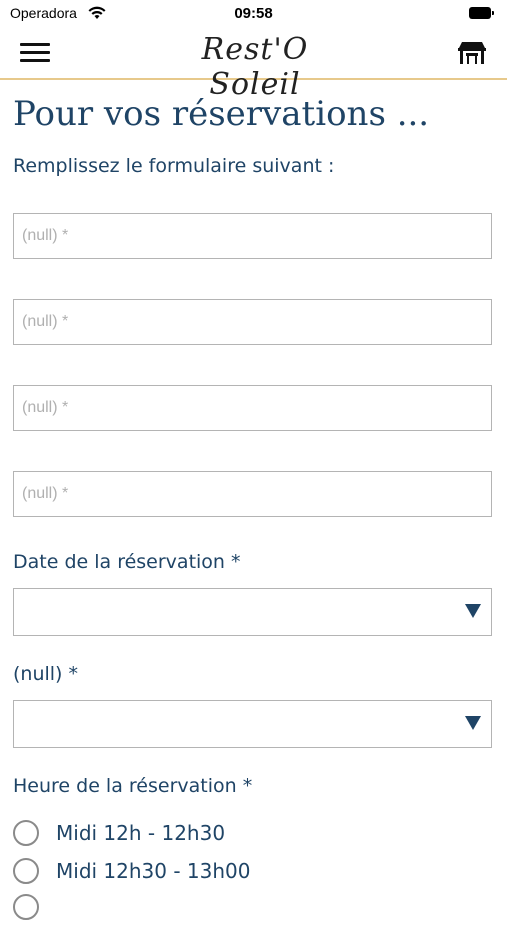 This screenshot has width=507, height=926. Describe the element at coordinates (472, 53) in the screenshot. I see `restaurant-icon` at that location.